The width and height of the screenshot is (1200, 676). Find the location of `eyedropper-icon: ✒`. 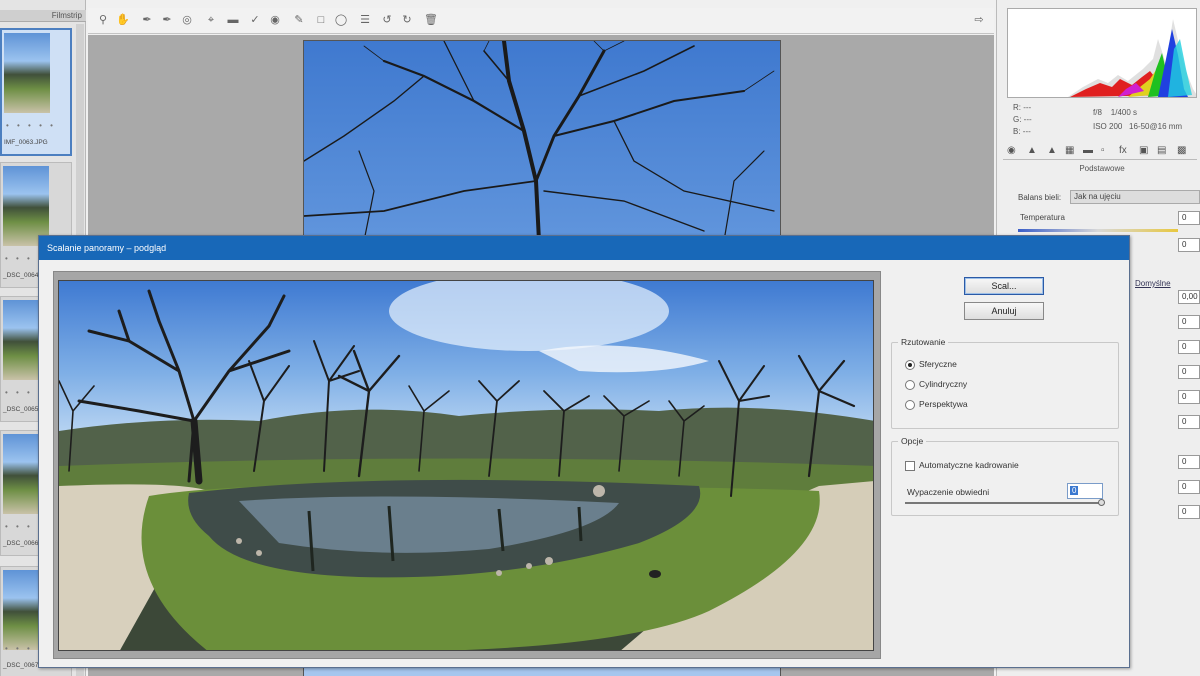

eyedropper-icon: ✒ is located at coordinates (147, 20).